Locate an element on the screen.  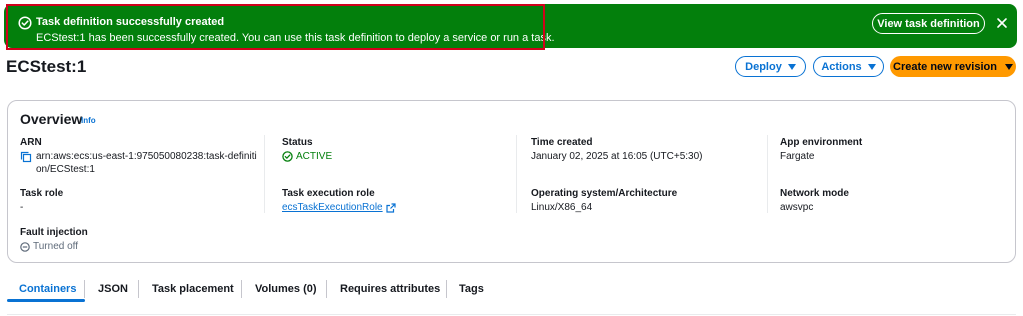
stopped-status-icon is located at coordinates (25, 246).